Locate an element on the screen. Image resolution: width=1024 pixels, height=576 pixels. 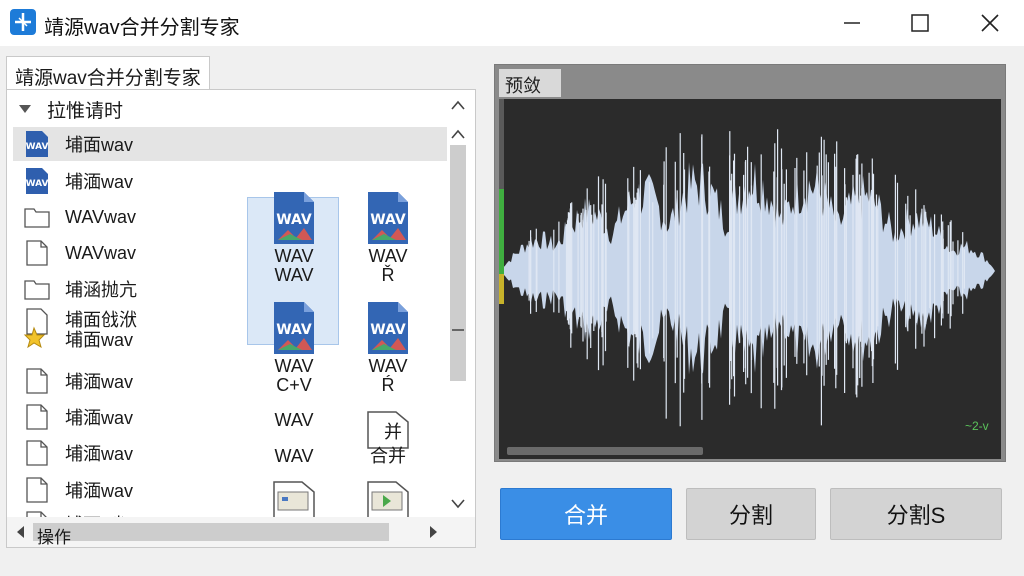
level-meter is located at coordinates (501, 201).